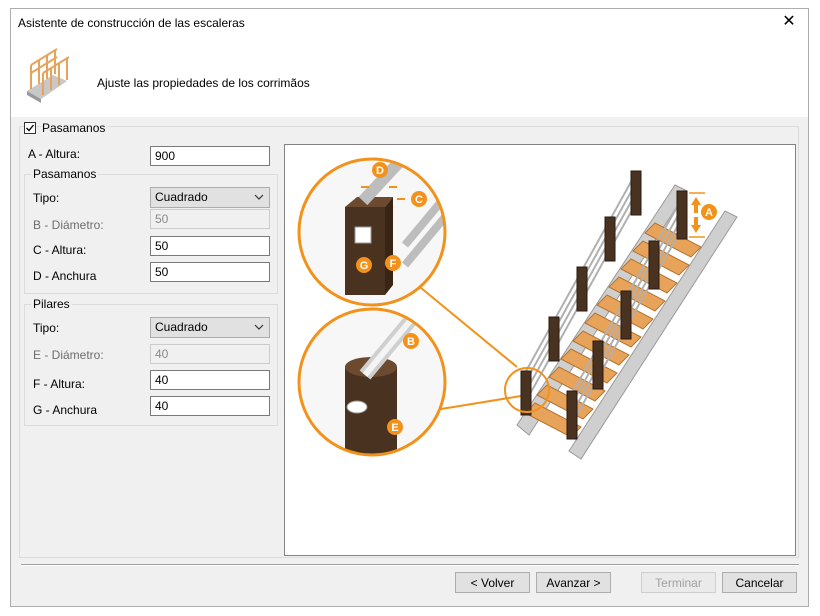  I want to click on footer-separator, so click(410, 565).